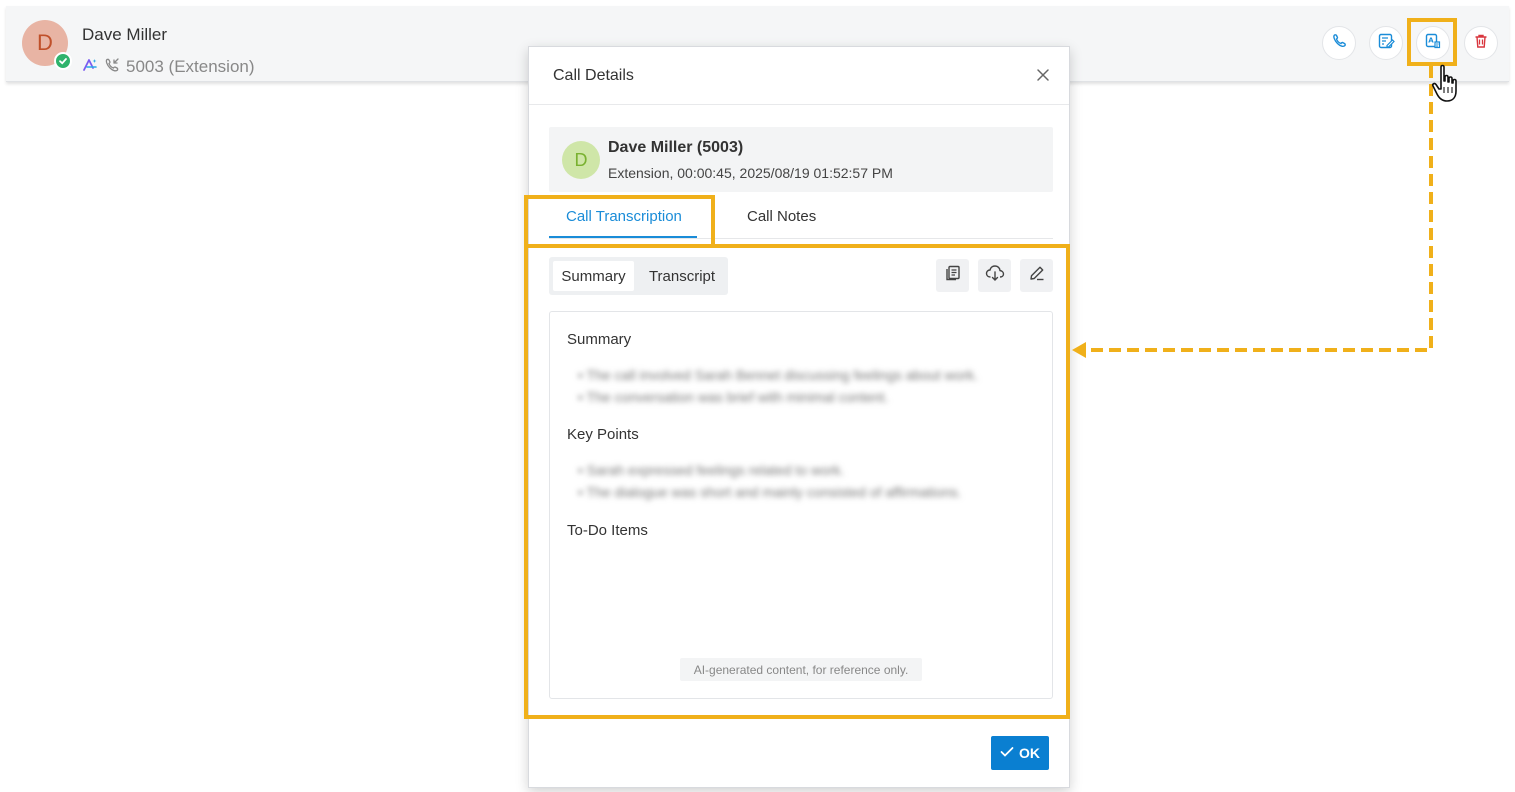 The height and width of the screenshot is (792, 1515). Describe the element at coordinates (1029, 753) in the screenshot. I see `ok-label: OK` at that location.